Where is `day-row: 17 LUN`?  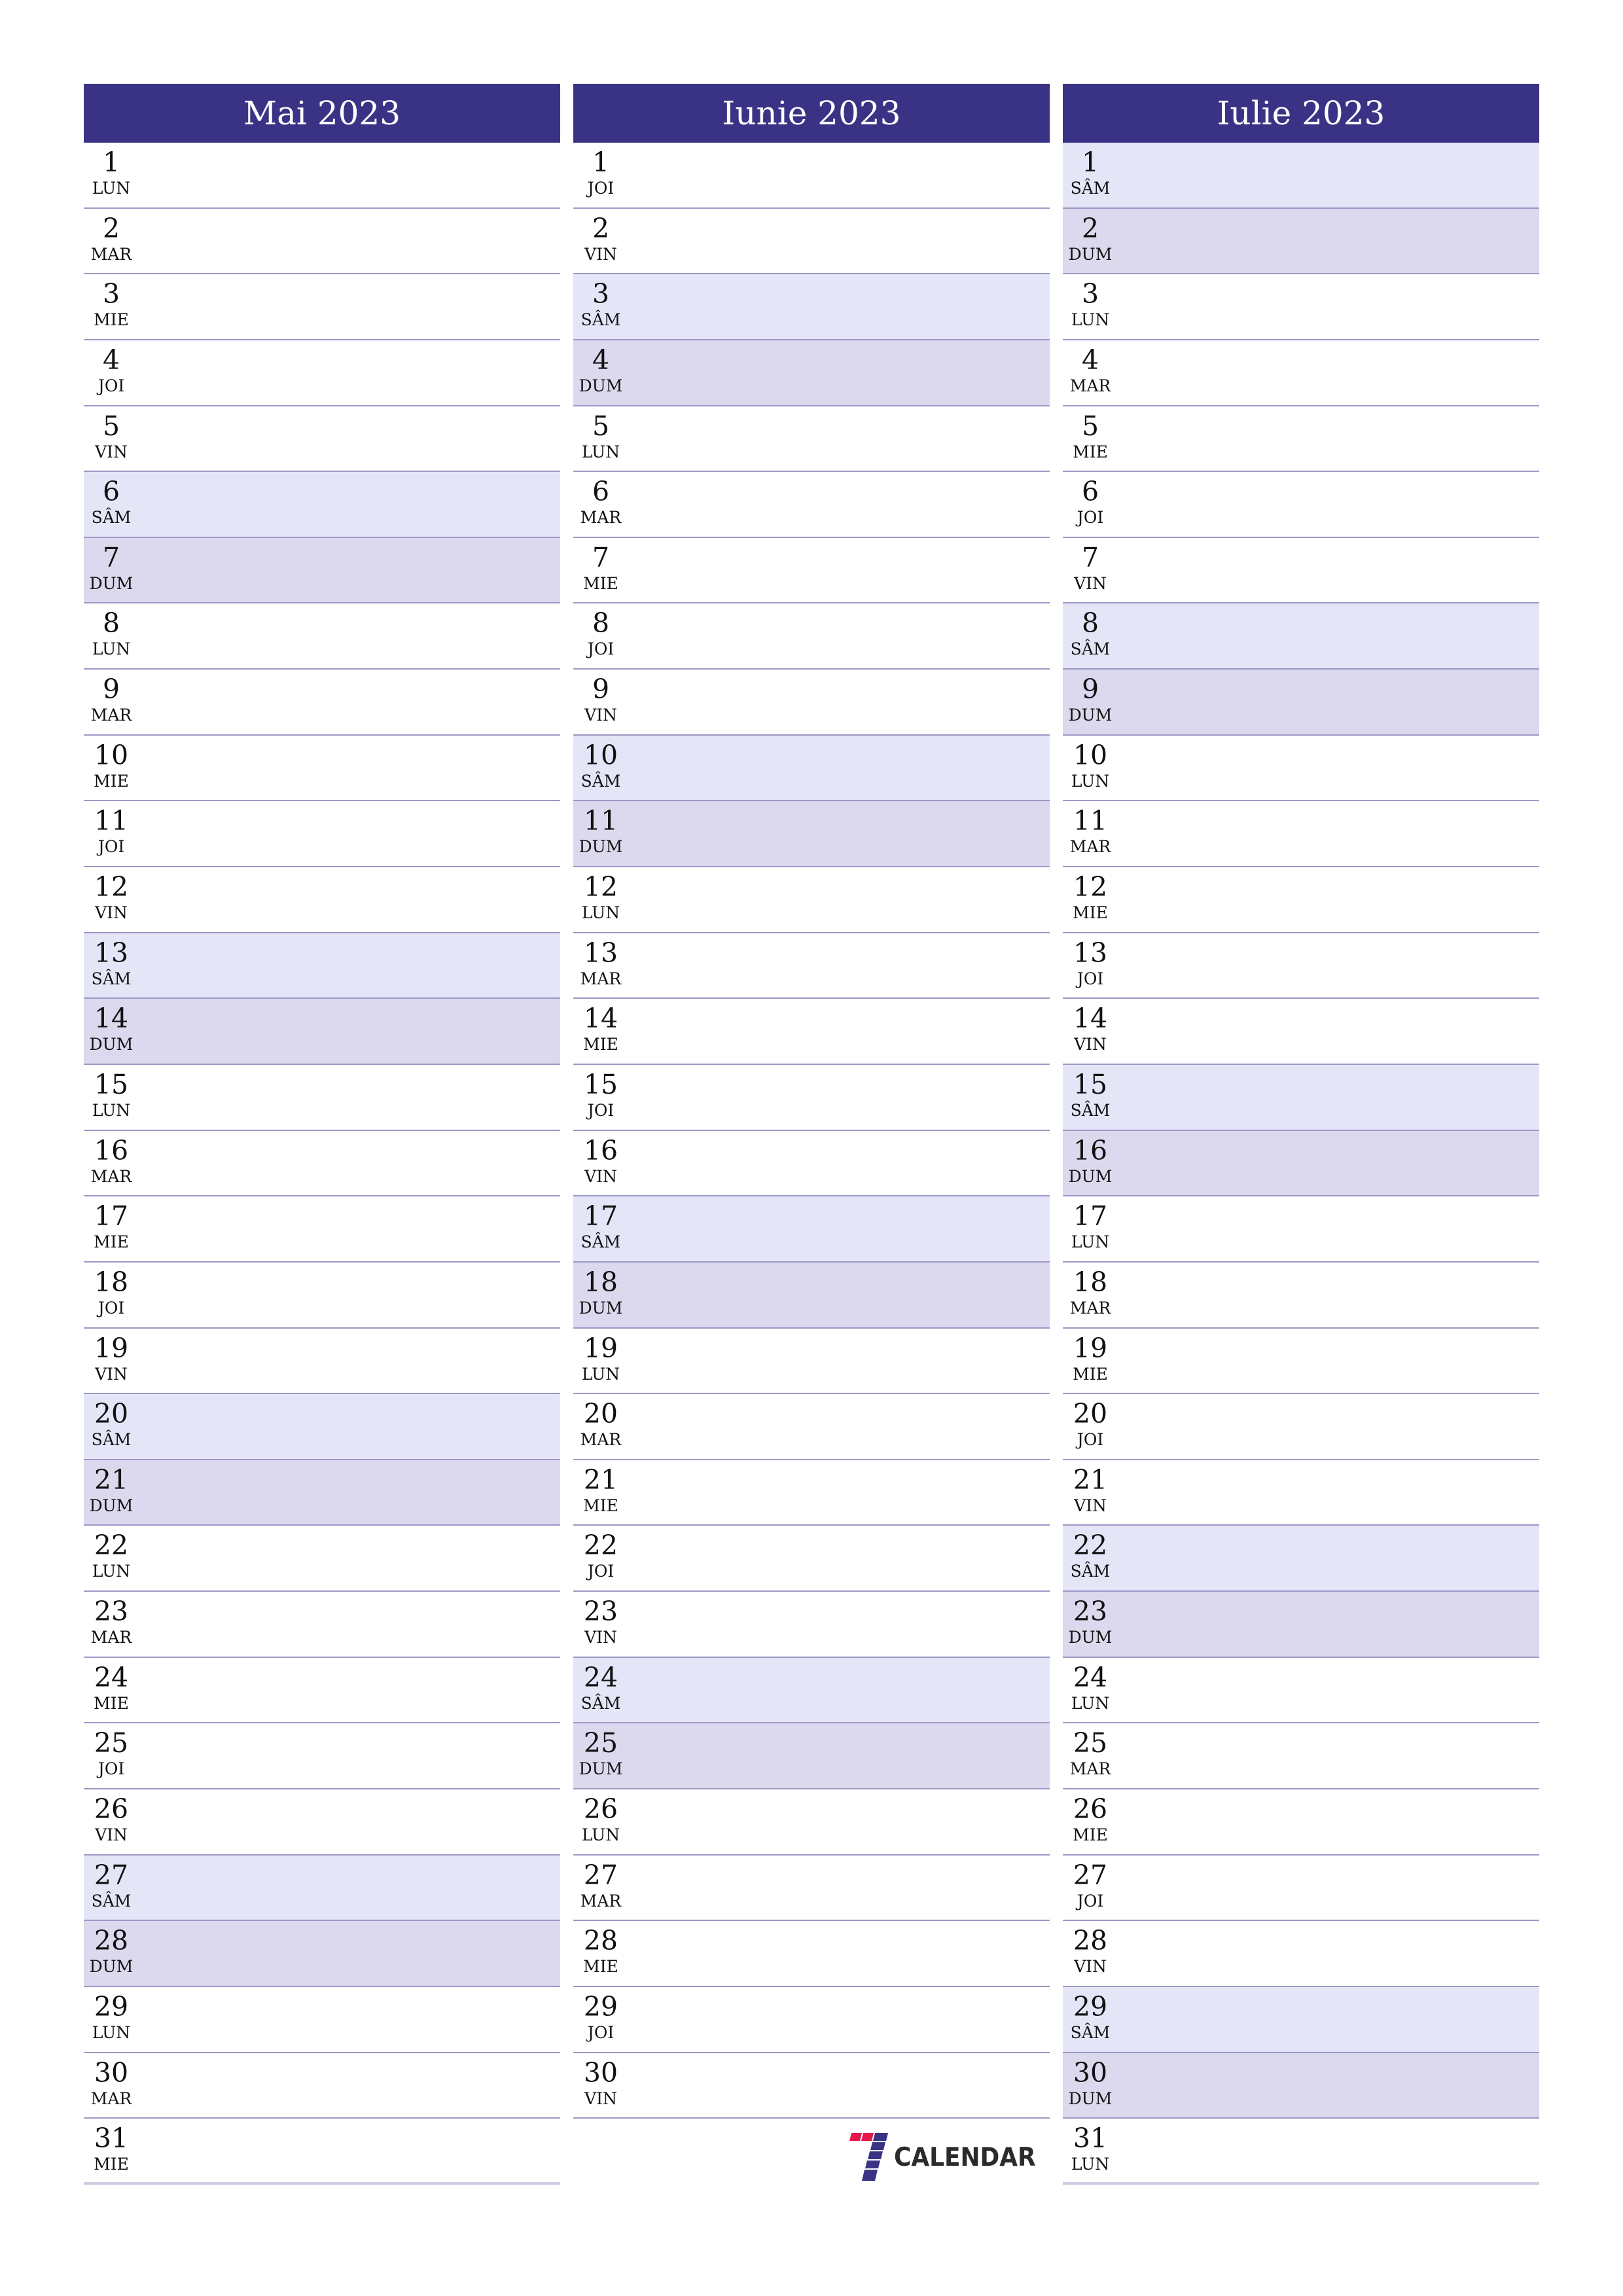 day-row: 17 LUN is located at coordinates (1301, 1229).